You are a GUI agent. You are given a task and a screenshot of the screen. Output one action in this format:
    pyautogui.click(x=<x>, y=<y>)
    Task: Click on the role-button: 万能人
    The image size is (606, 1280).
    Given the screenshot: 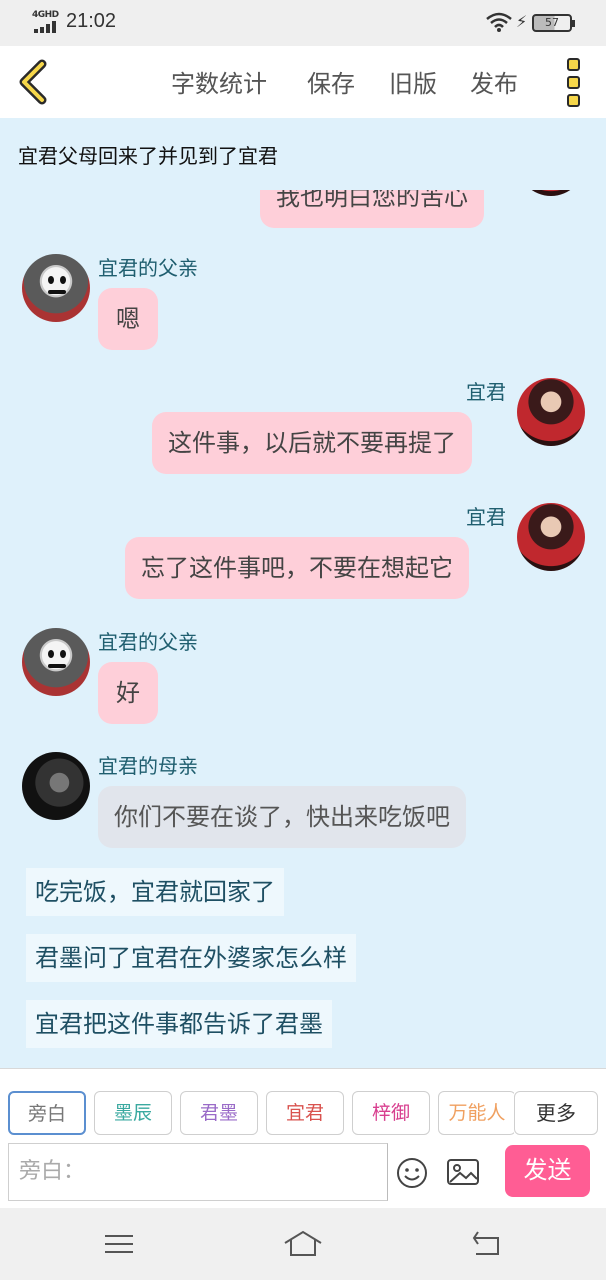 What is the action you would take?
    pyautogui.click(x=476, y=1113)
    